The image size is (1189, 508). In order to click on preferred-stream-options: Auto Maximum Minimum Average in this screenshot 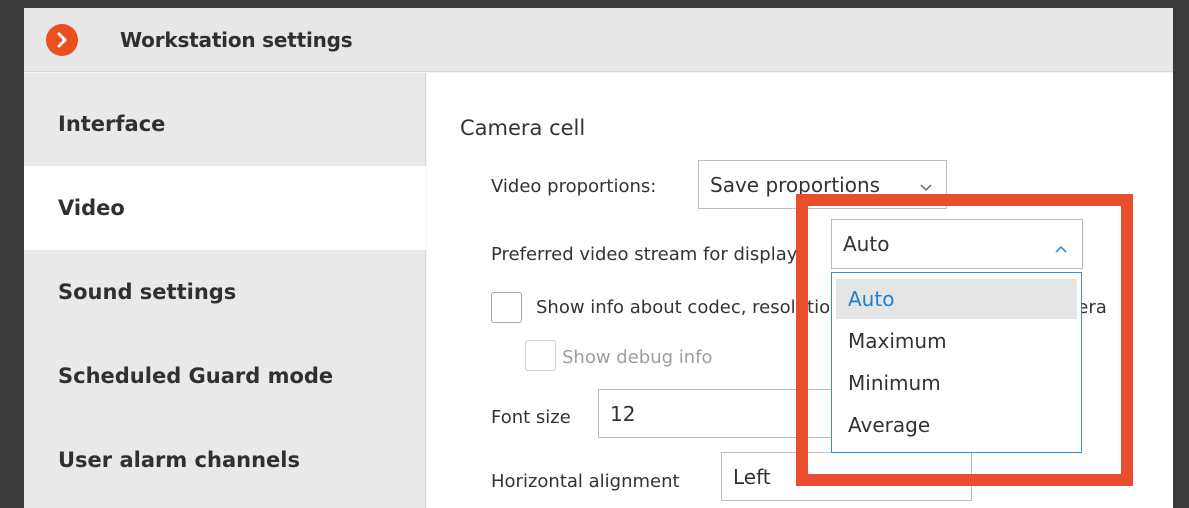, I will do `click(956, 362)`.